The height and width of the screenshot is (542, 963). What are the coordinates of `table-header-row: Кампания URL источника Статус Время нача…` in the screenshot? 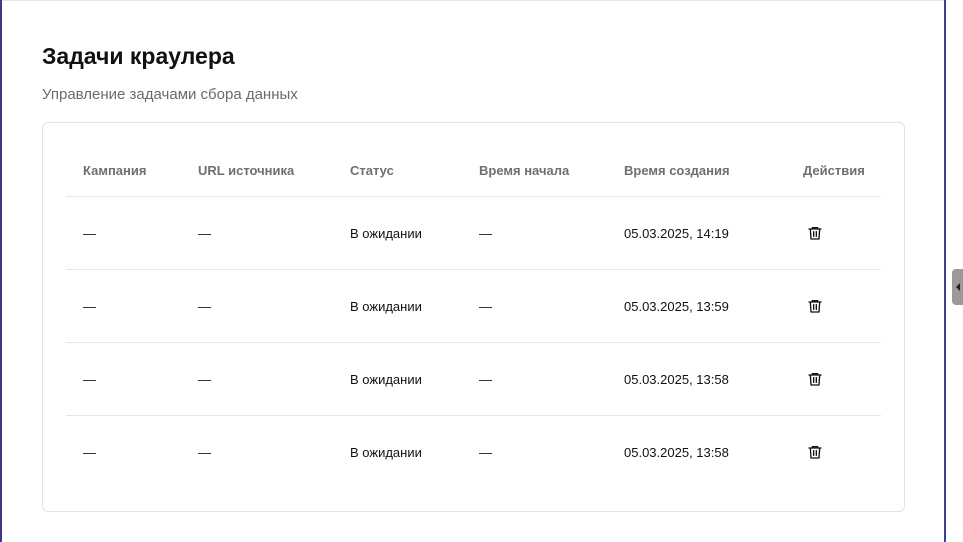 It's located at (473, 171).